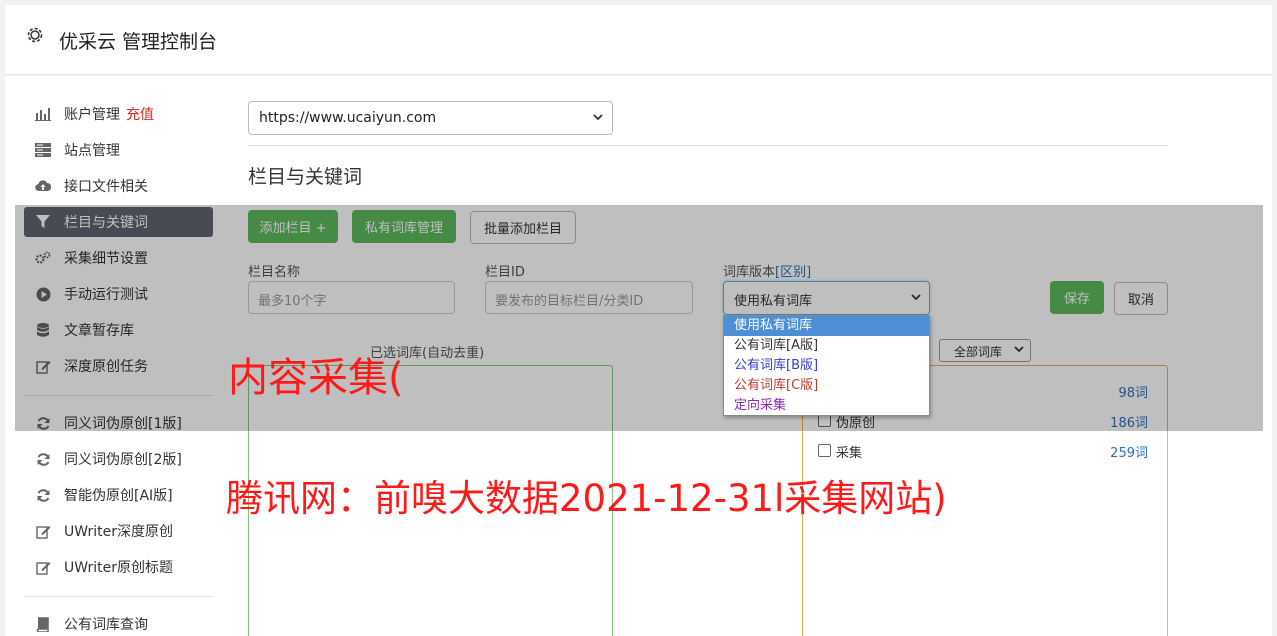  Describe the element at coordinates (1129, 451) in the screenshot. I see `lib-row-count: 259词` at that location.